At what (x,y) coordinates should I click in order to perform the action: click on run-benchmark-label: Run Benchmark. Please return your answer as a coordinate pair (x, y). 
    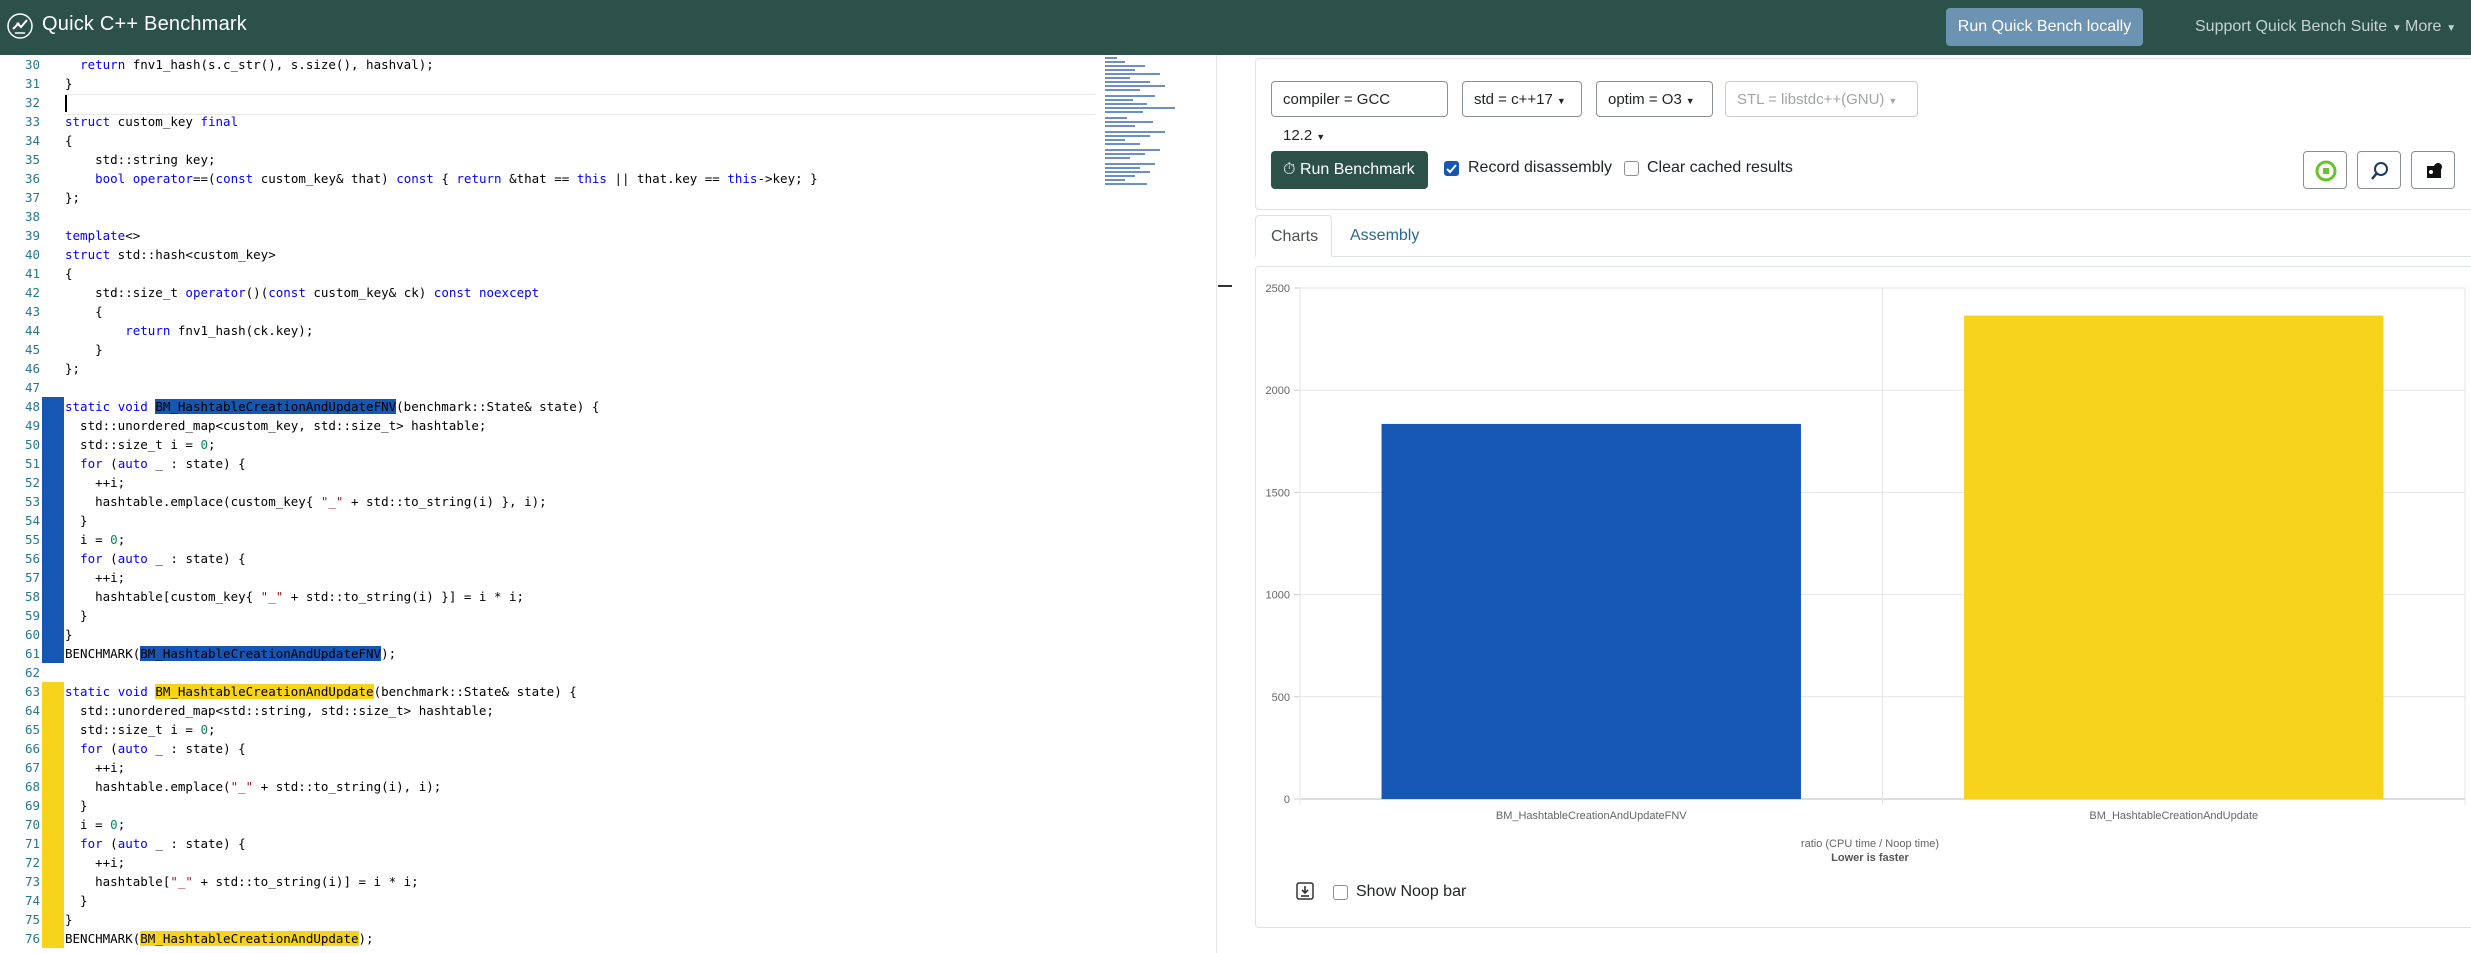
    Looking at the image, I should click on (1357, 169).